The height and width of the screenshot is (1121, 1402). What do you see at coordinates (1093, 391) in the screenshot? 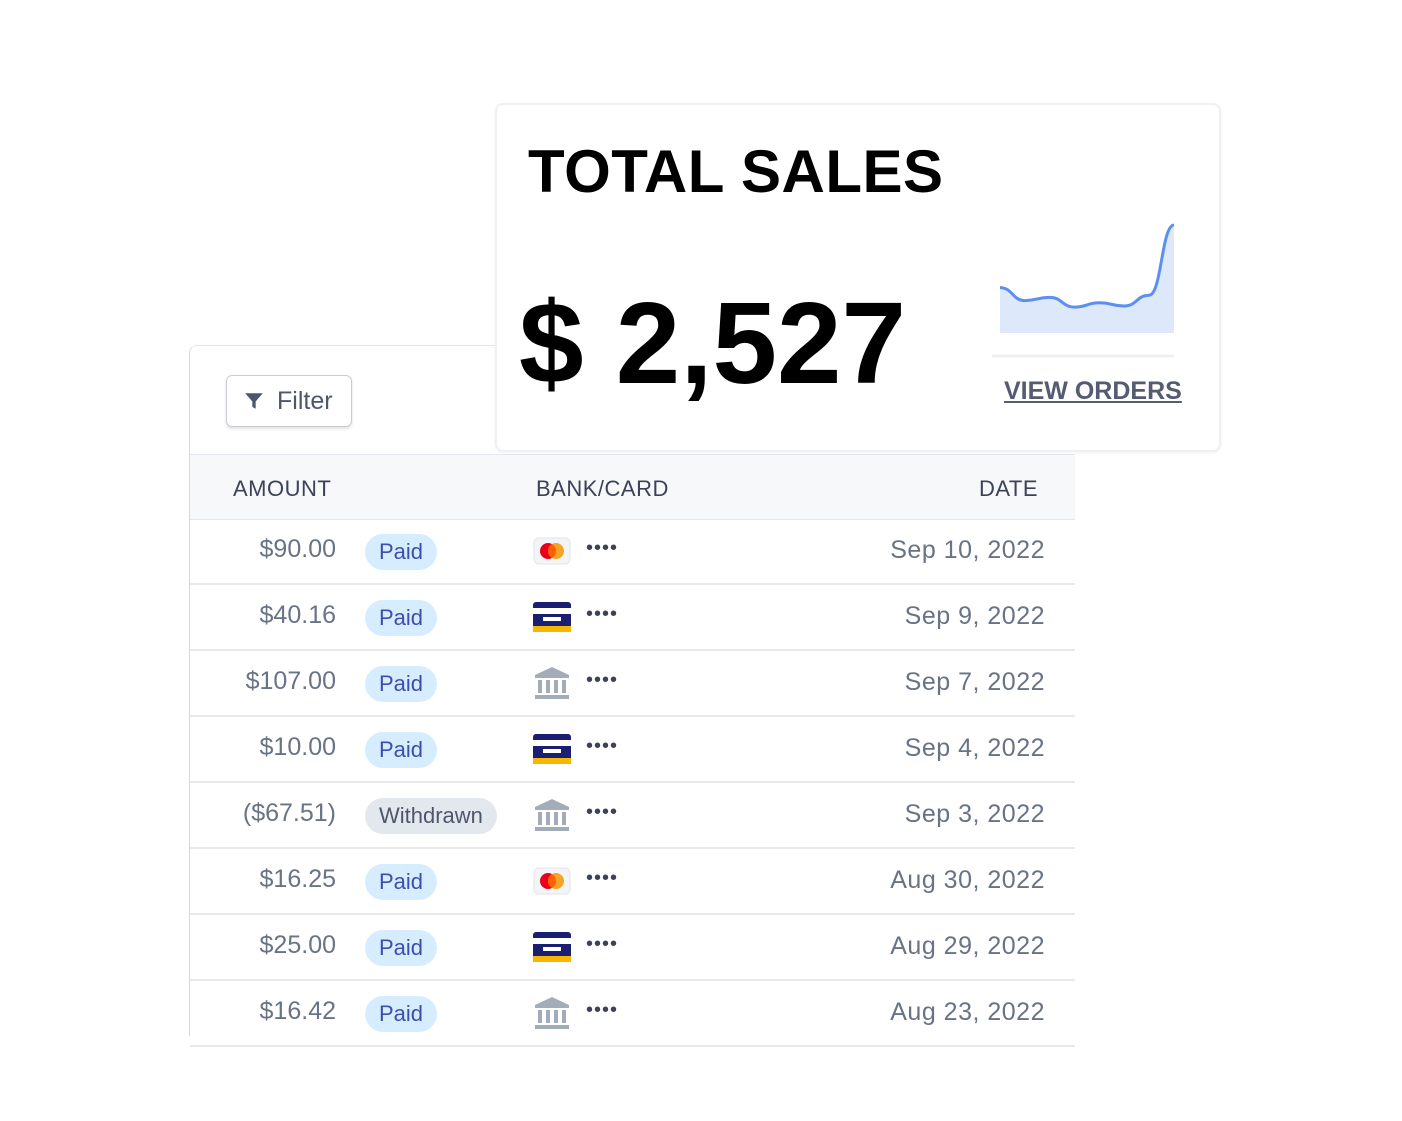
I see `view-orders-link: VIEW ORDERS` at bounding box center [1093, 391].